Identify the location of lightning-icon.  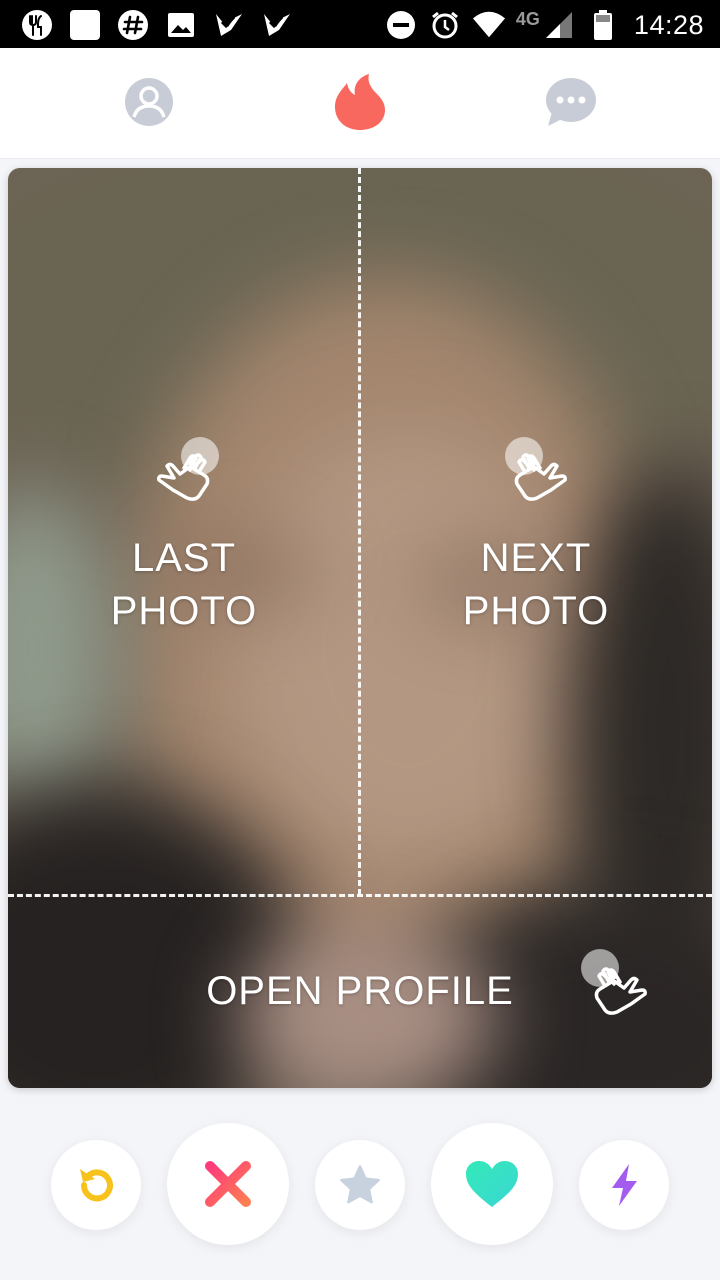
(624, 1185).